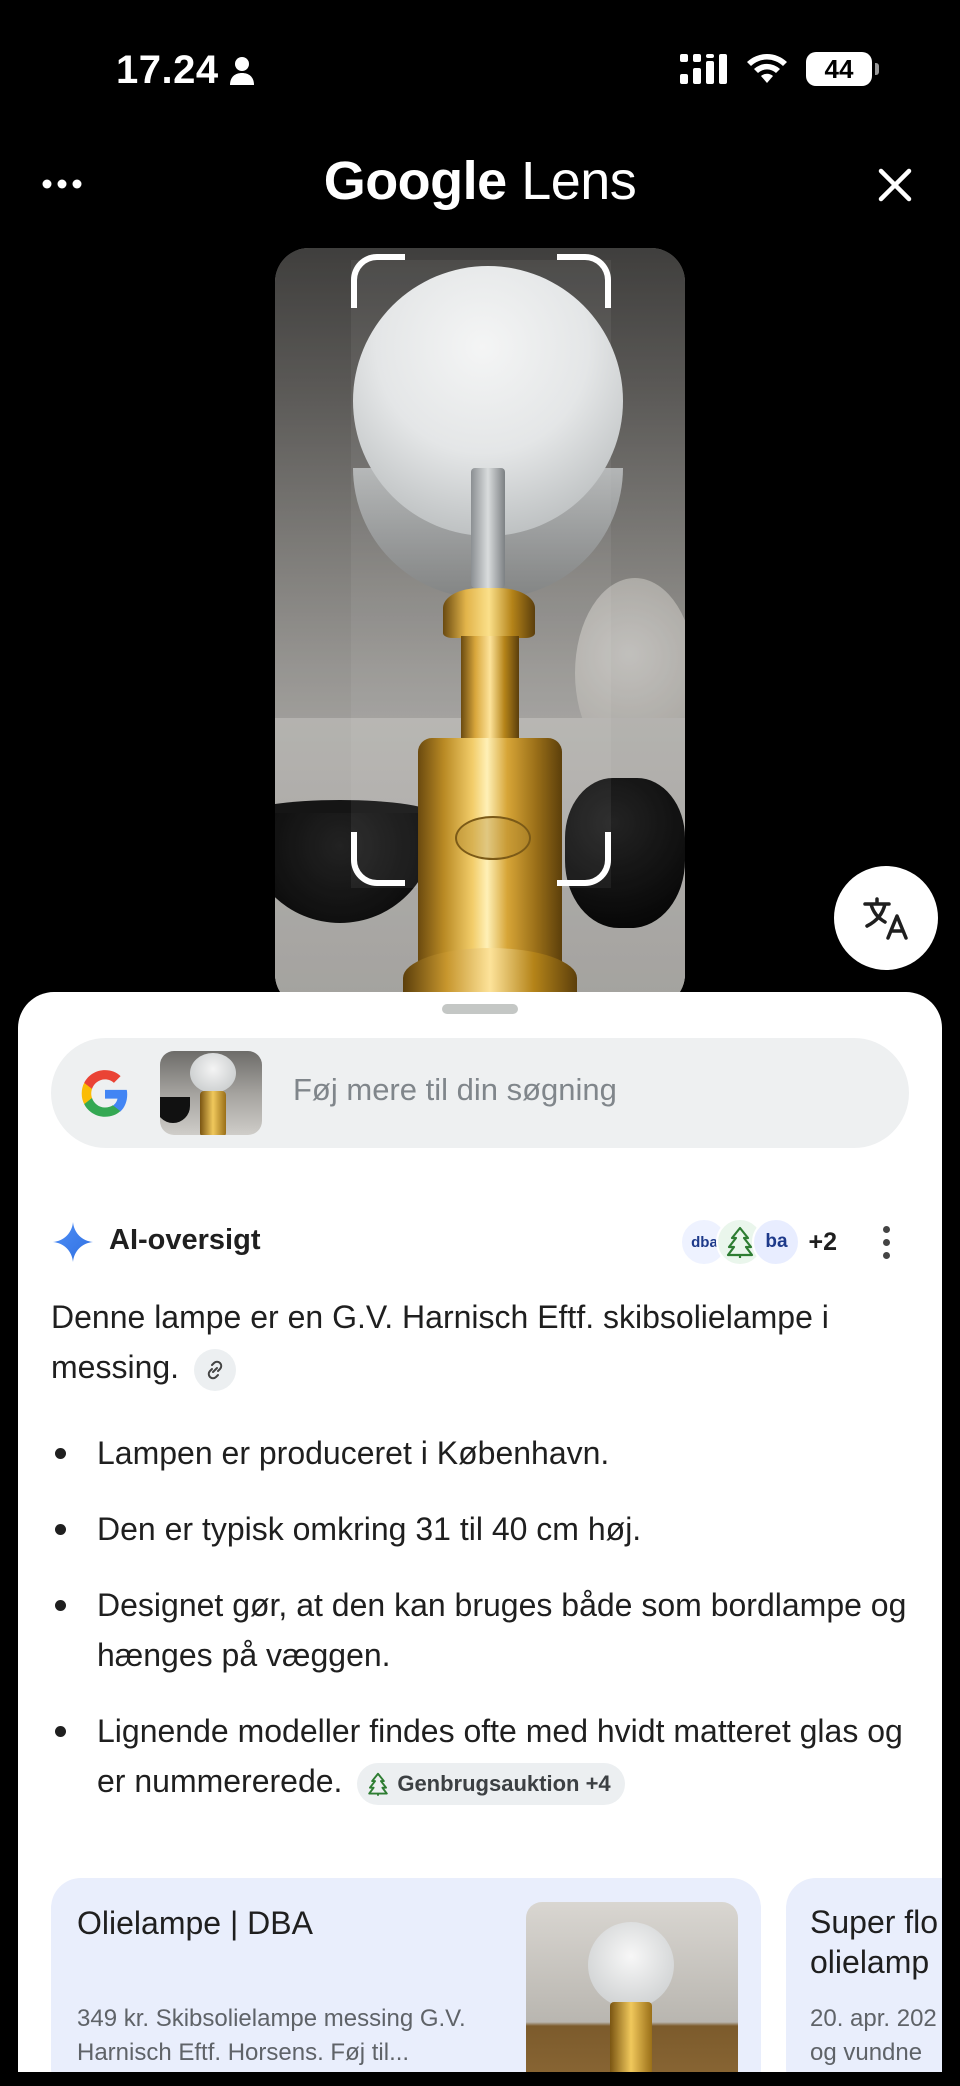 The height and width of the screenshot is (2086, 960). What do you see at coordinates (378, 281) in the screenshot?
I see `crop-handle-top-left` at bounding box center [378, 281].